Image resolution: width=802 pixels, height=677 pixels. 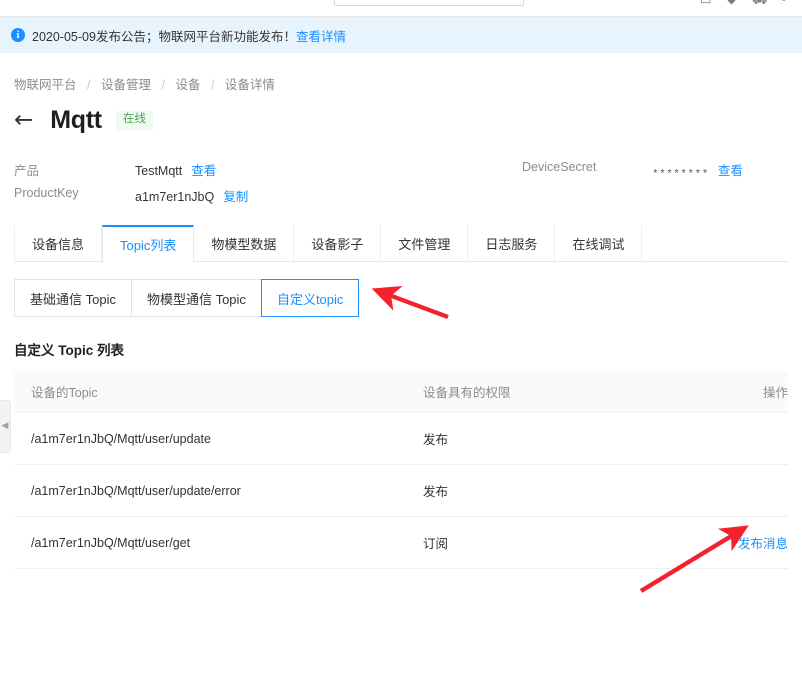 I want to click on tab-online-debug: 在线调试, so click(x=599, y=243).